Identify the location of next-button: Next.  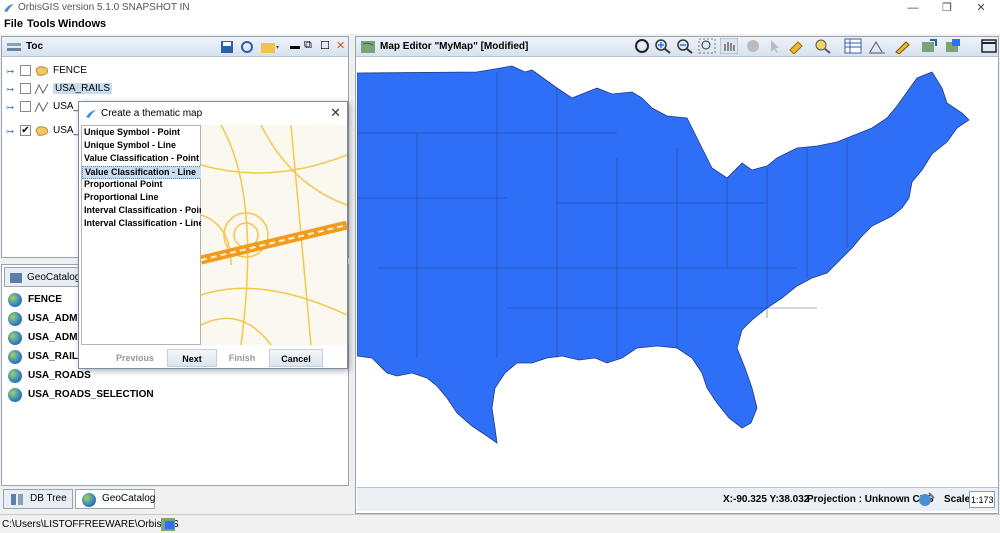
(192, 358).